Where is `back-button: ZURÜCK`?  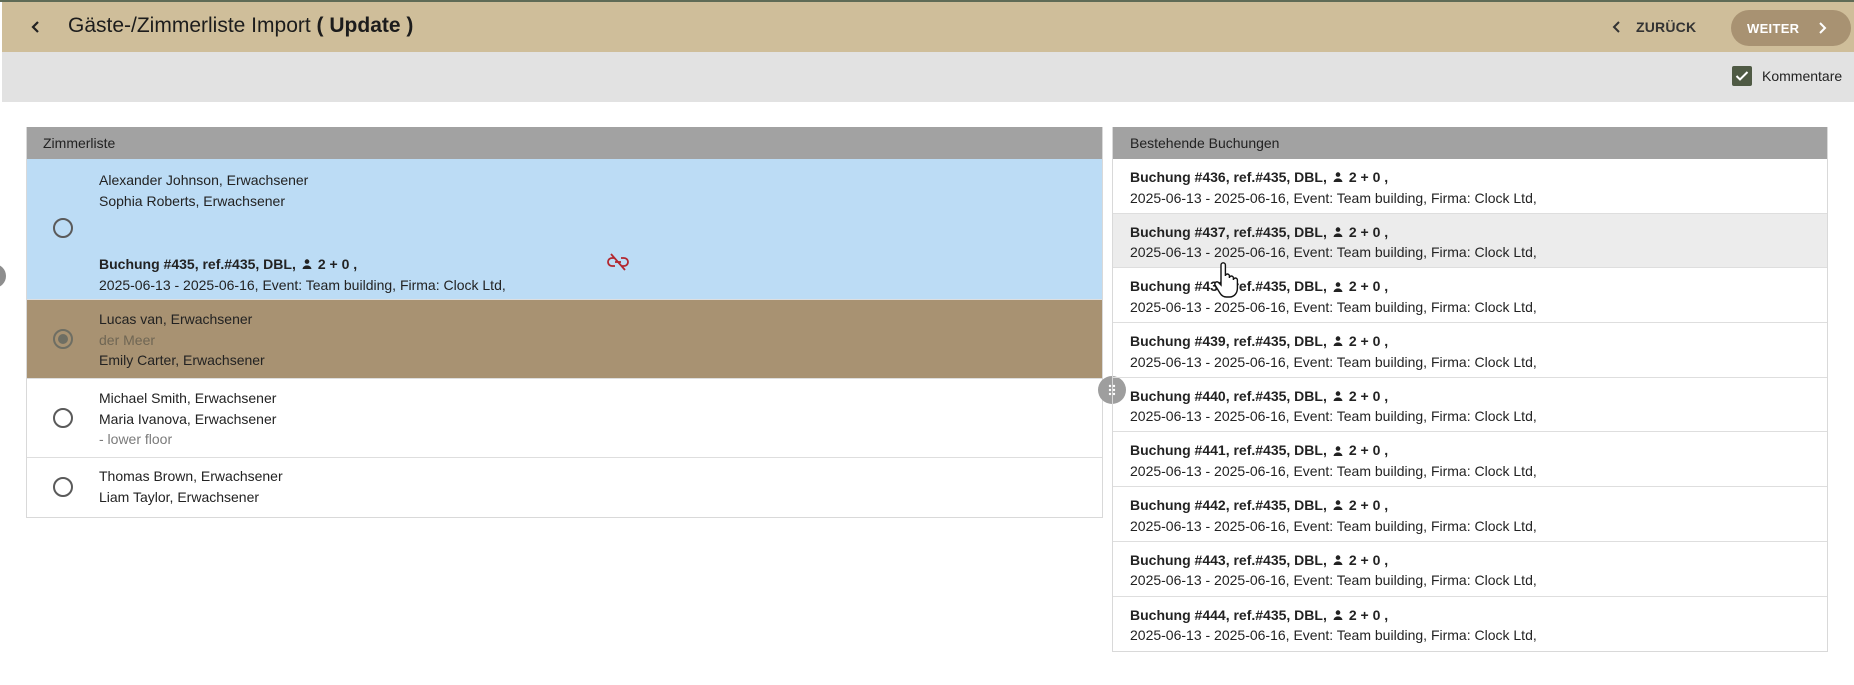 back-button: ZURÜCK is located at coordinates (1654, 27).